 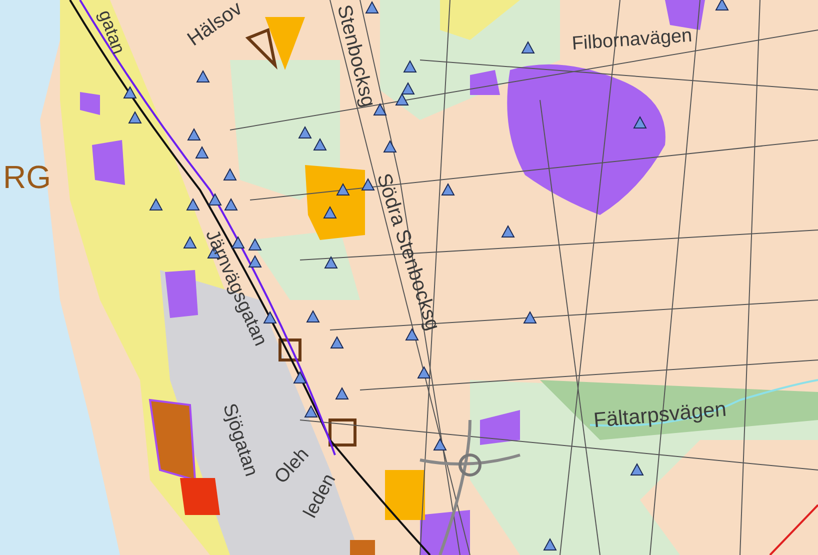 What do you see at coordinates (112, 32) in the screenshot?
I see `street-label: gatan` at bounding box center [112, 32].